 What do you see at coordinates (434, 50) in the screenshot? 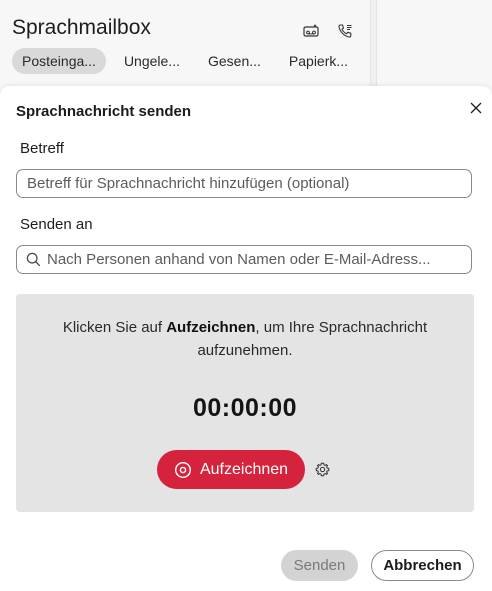
I see `background-pane` at bounding box center [434, 50].